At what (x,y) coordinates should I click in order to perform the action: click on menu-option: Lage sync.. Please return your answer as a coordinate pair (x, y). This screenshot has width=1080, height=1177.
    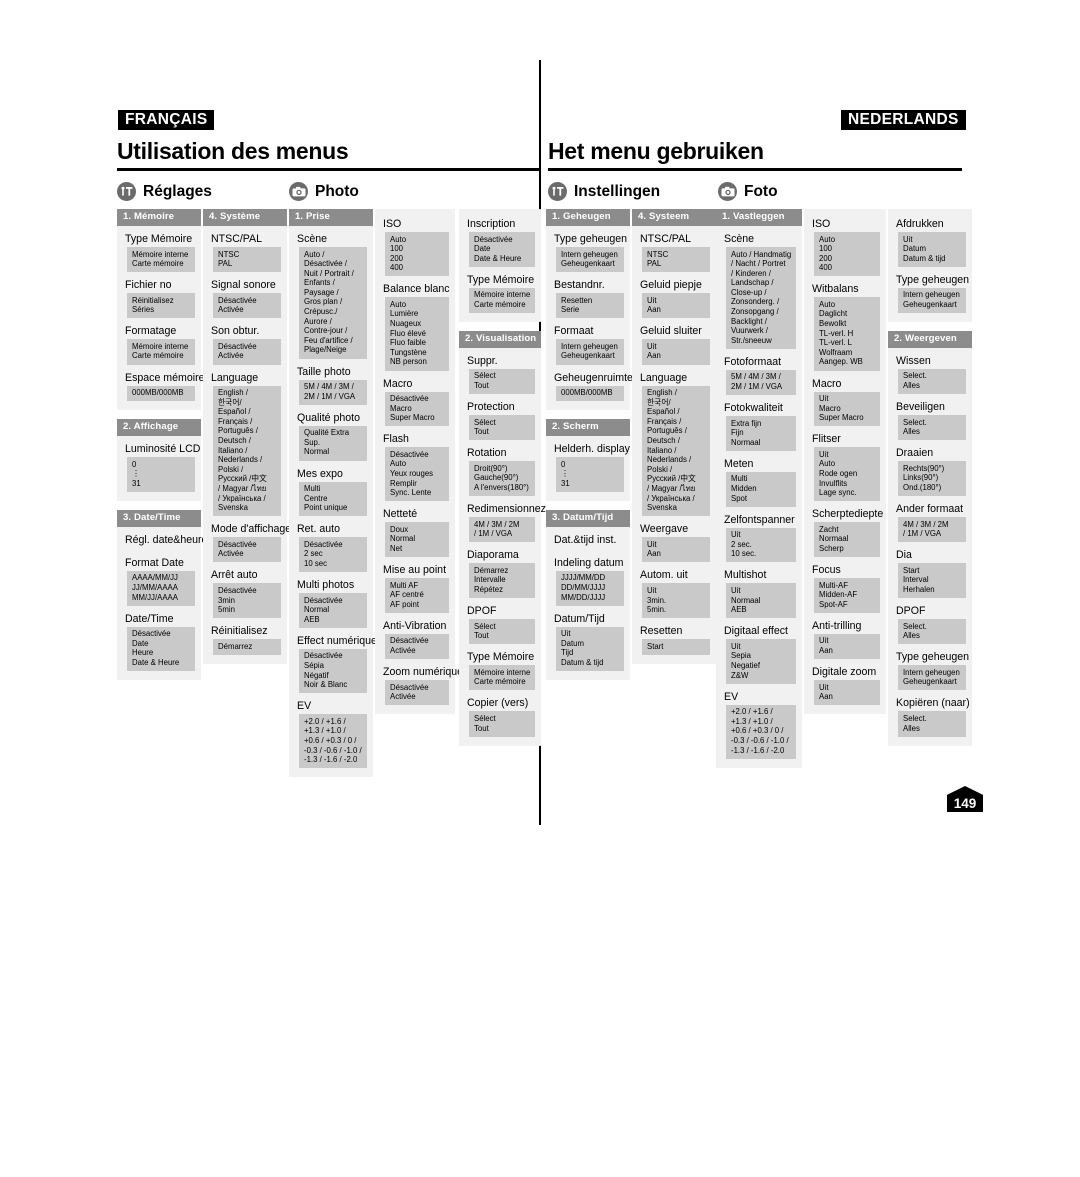
    Looking at the image, I should click on (847, 493).